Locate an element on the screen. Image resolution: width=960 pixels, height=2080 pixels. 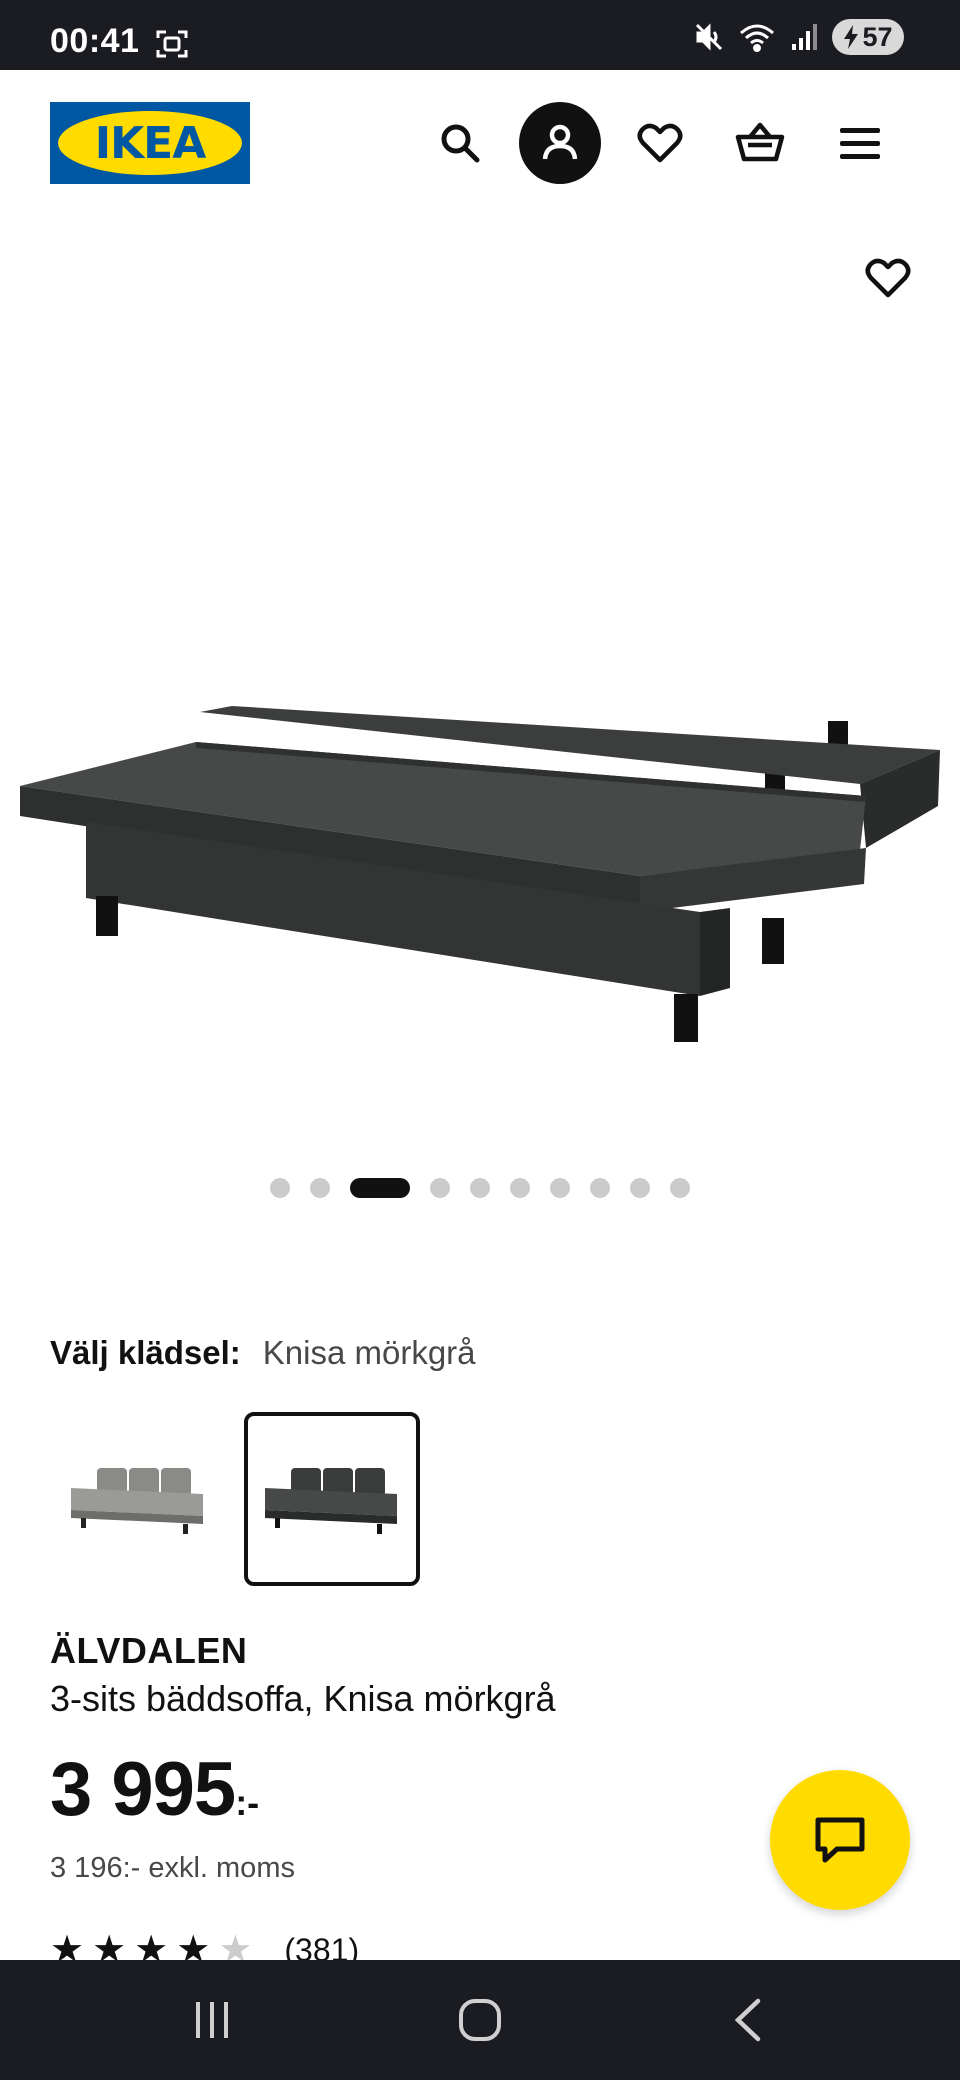
battery-level: 57 is located at coordinates (877, 36).